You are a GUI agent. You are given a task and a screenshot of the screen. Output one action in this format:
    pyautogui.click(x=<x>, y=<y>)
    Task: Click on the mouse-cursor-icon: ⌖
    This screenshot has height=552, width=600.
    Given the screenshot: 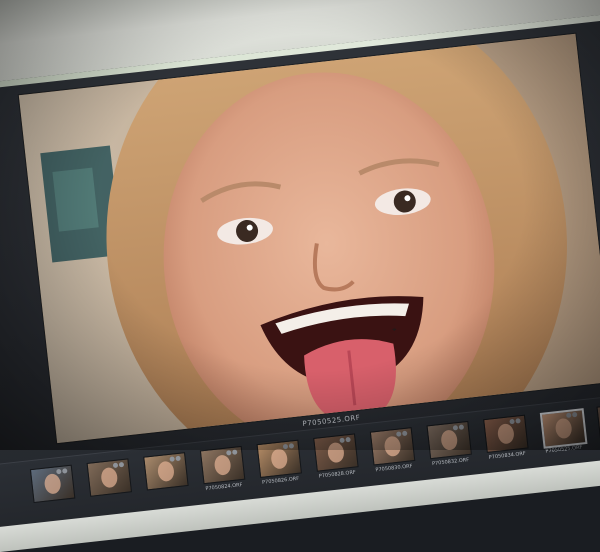 What is the action you would take?
    pyautogui.click(x=394, y=329)
    